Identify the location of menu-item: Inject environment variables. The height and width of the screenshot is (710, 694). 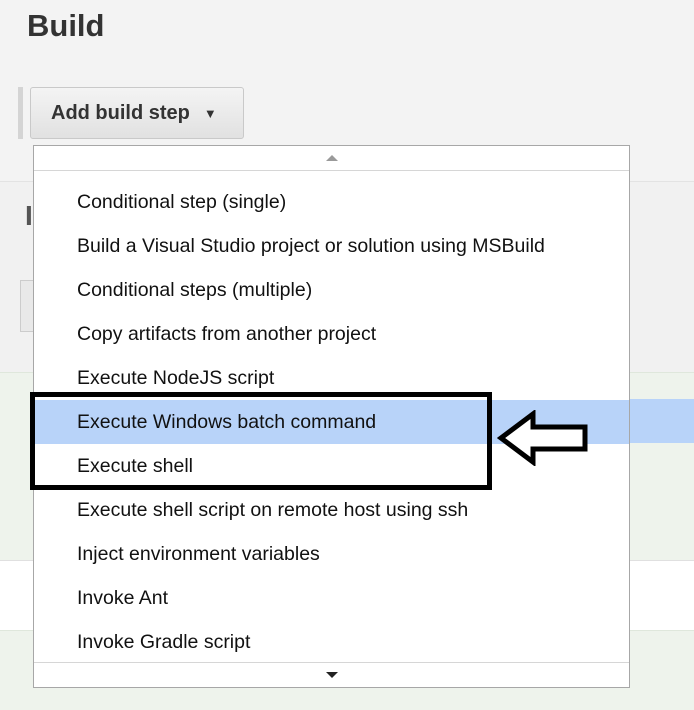
(331, 554).